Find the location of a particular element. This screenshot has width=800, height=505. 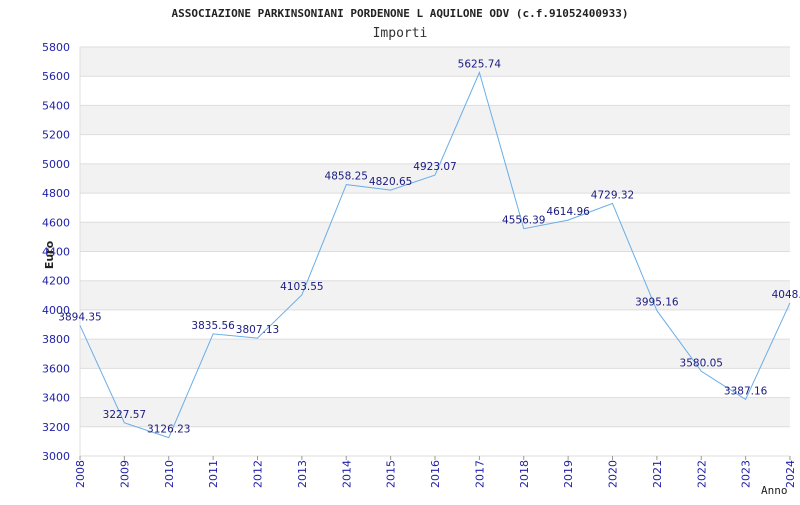

y-tick-label: 3000 is located at coordinates (56, 456).